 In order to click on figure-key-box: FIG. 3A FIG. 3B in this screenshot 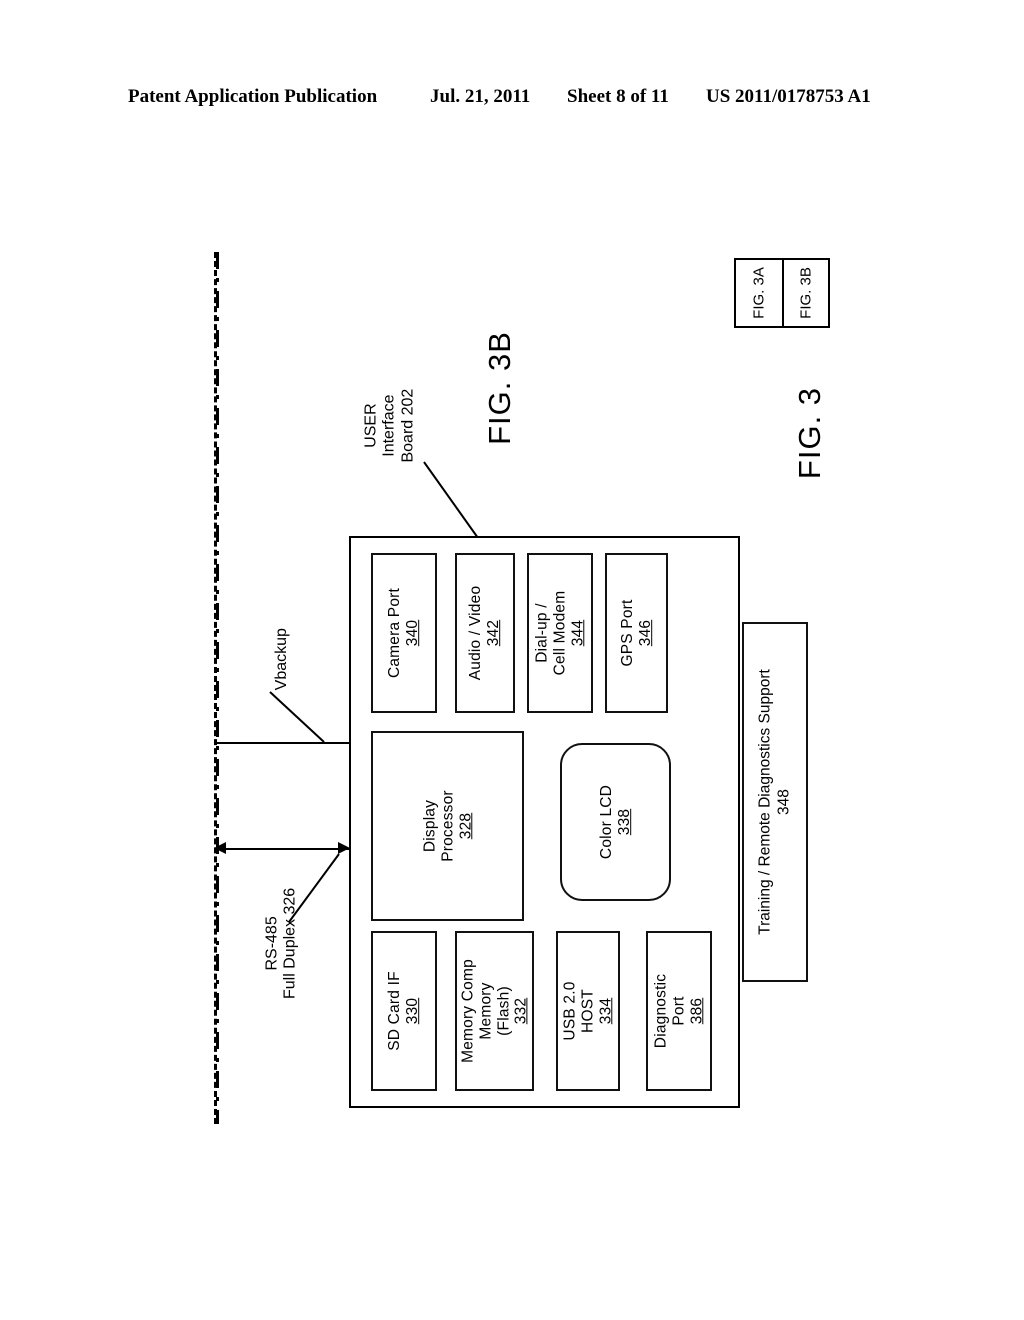, I will do `click(782, 293)`.